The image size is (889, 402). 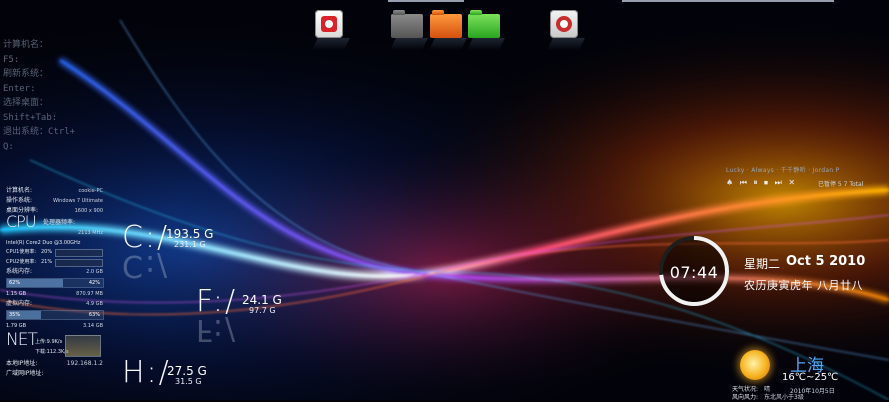 What do you see at coordinates (743, 182) in the screenshot?
I see `previous-icon: ⏮` at bounding box center [743, 182].